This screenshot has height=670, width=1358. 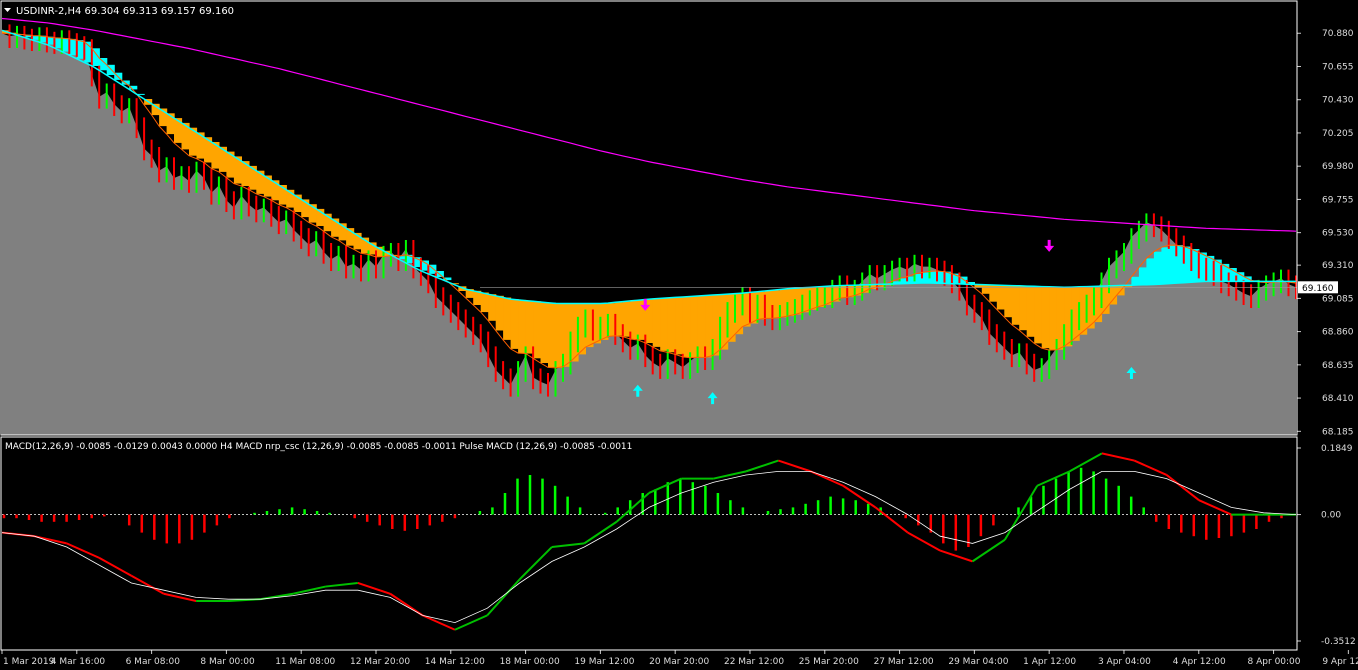 I want to click on price-tick-label: 70.430, so click(x=1338, y=101).